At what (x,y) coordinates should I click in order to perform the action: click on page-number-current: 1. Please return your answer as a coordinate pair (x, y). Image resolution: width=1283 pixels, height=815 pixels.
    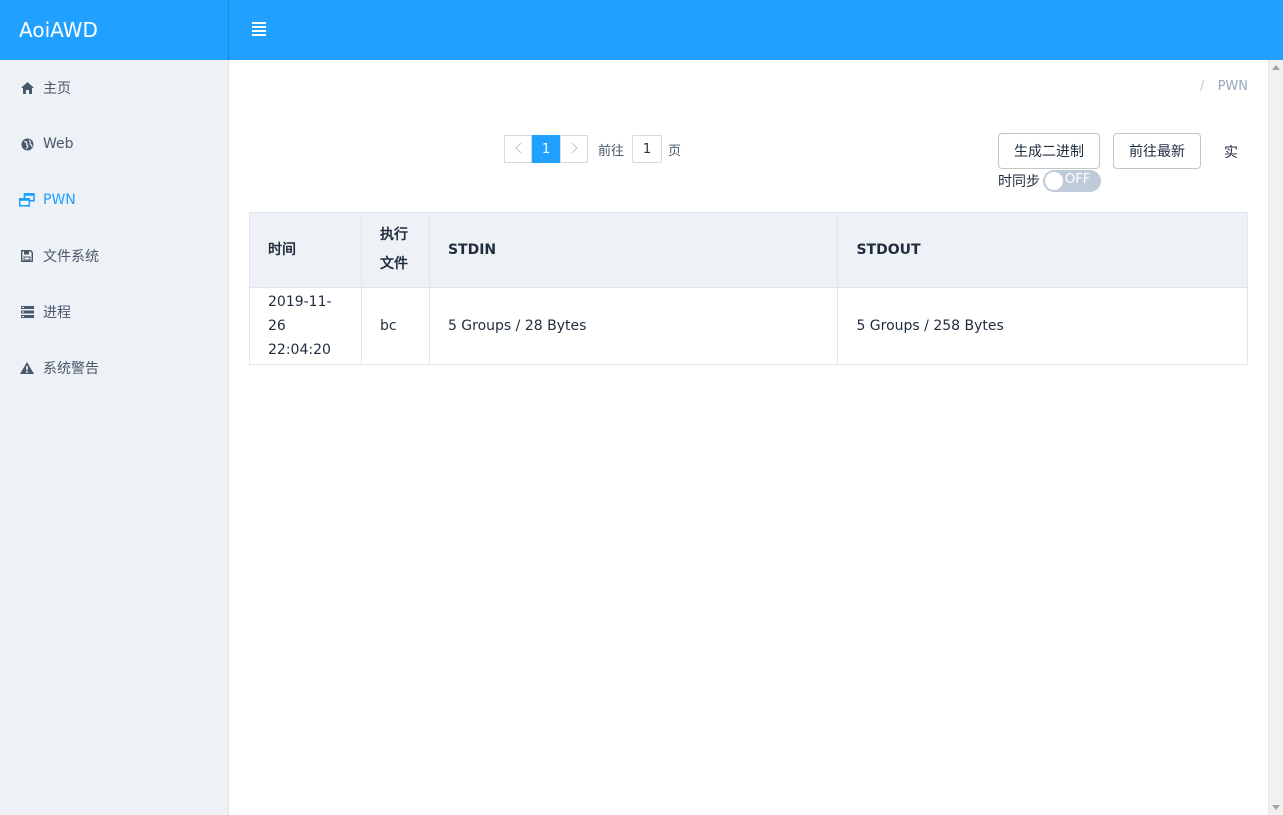
    Looking at the image, I should click on (546, 149).